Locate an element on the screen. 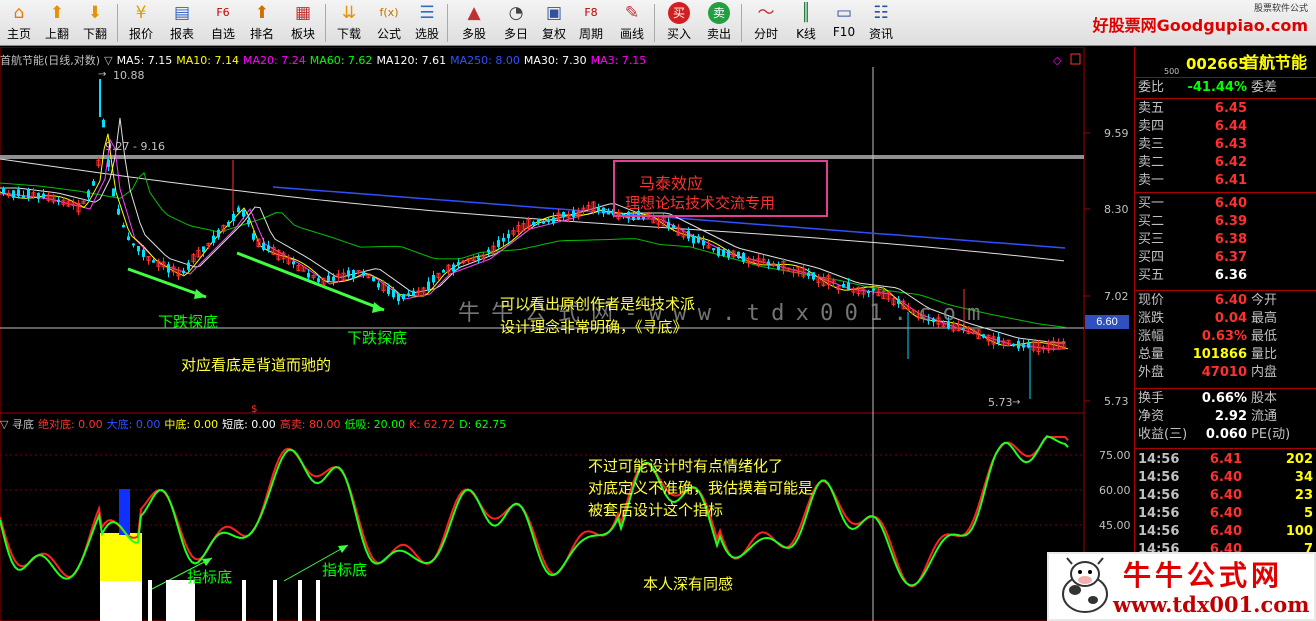  toolbar-sell-button: 卖卖出 is located at coordinates (719, 23).